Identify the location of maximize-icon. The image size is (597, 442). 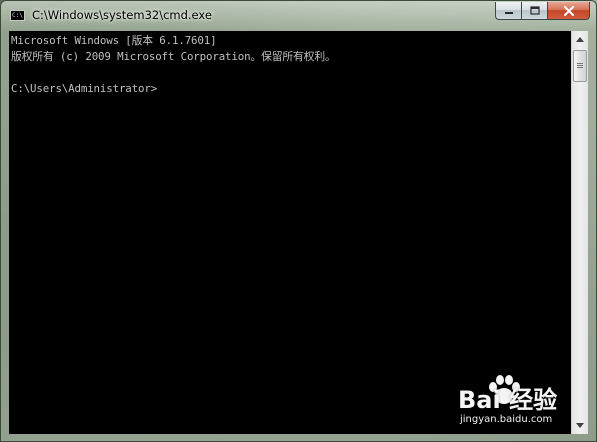
(534, 10).